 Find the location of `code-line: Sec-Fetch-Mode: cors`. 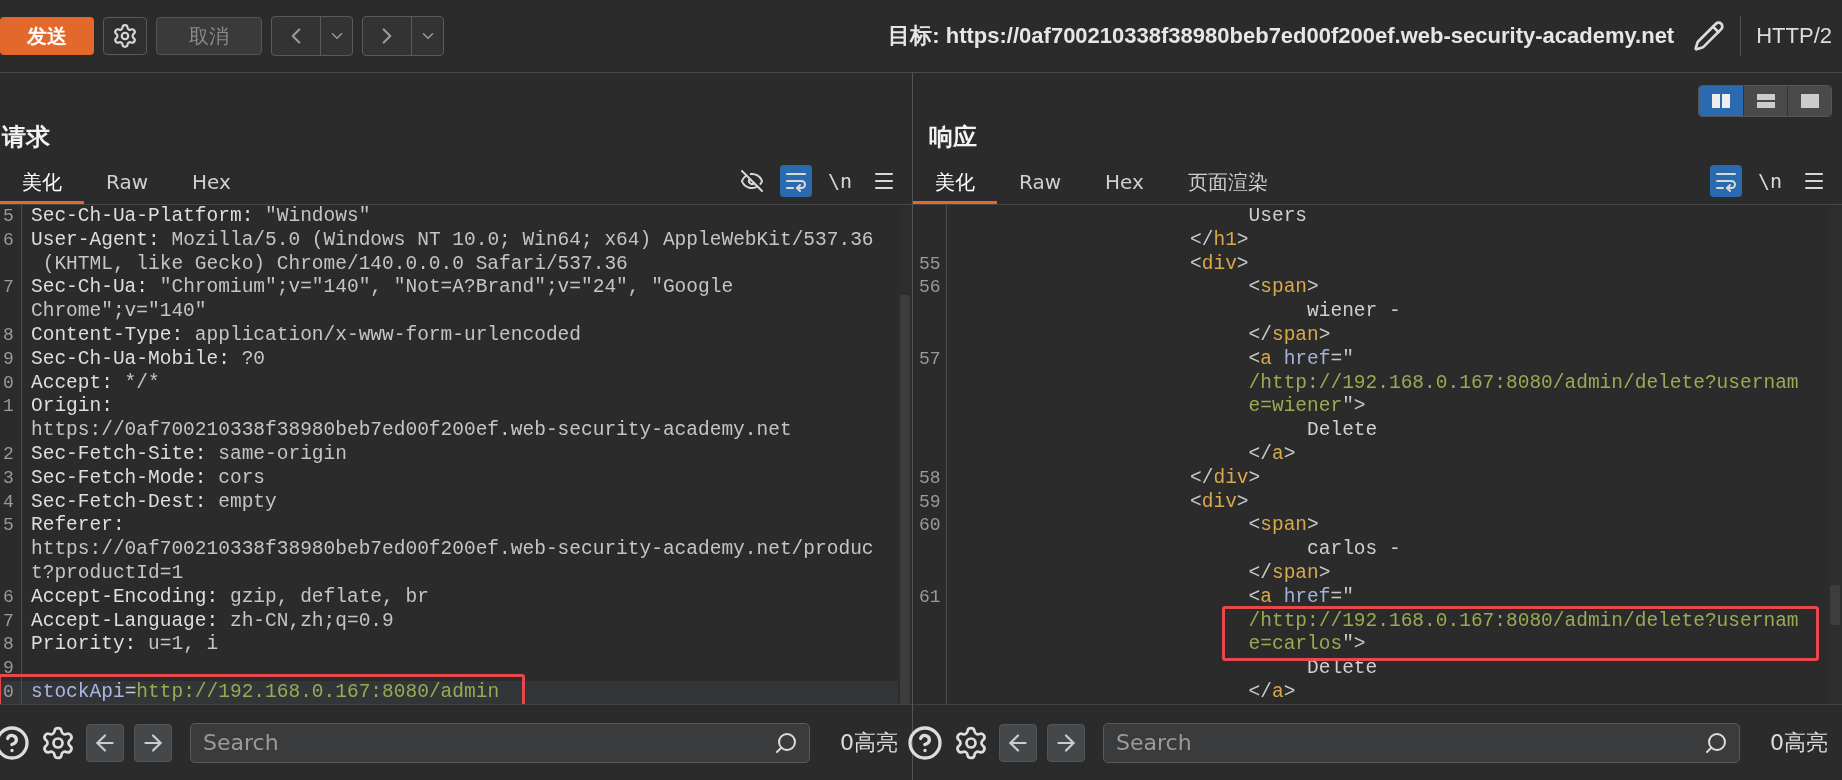

code-line: Sec-Fetch-Mode: cors is located at coordinates (148, 478).